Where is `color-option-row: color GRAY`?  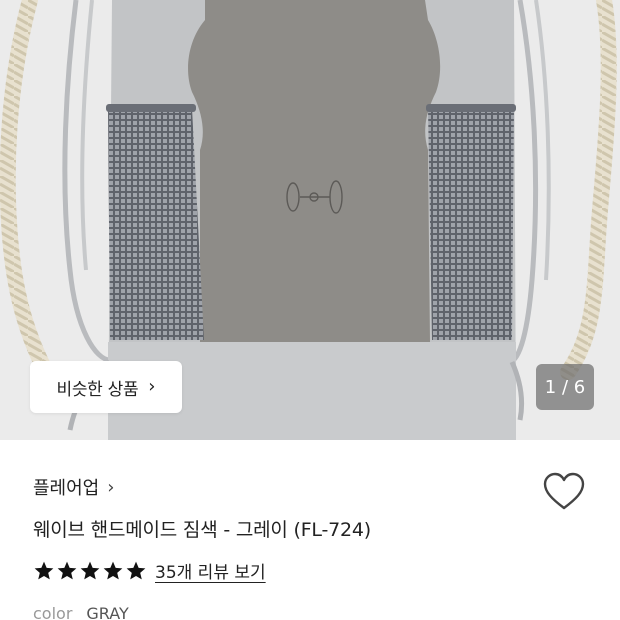 color-option-row: color GRAY is located at coordinates (81, 612).